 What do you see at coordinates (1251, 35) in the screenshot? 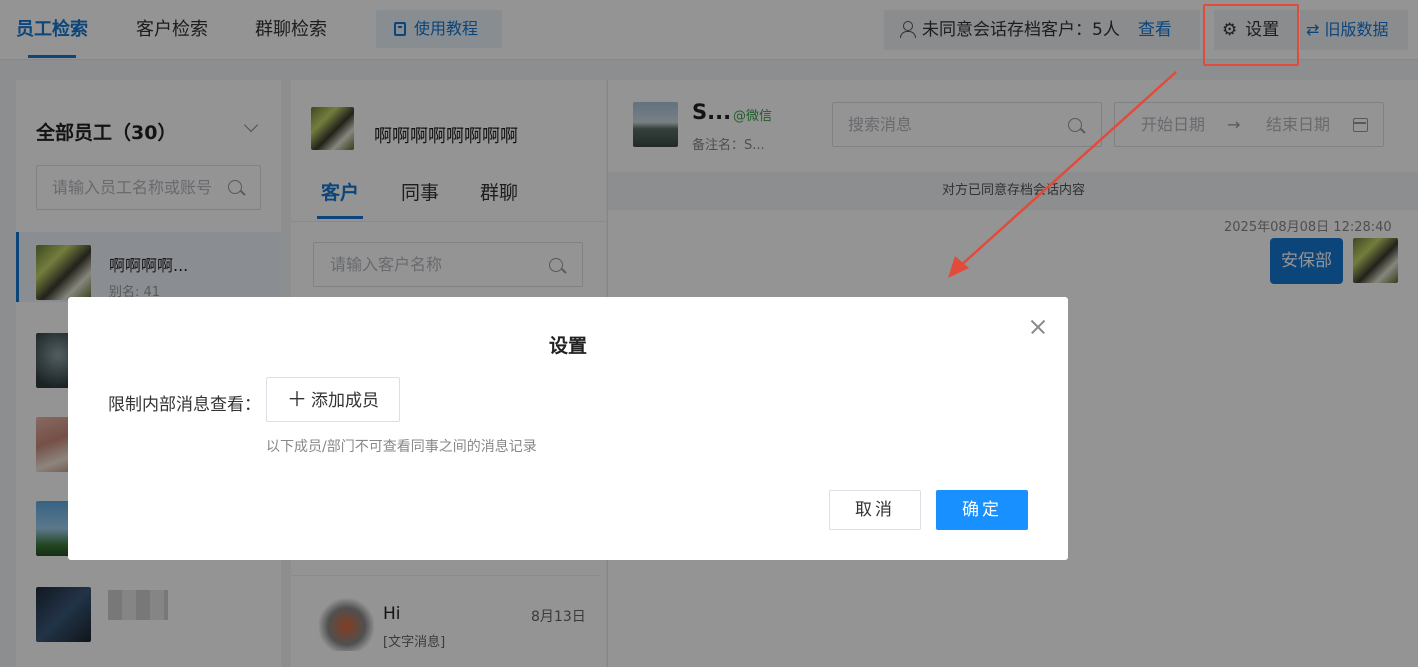
I see `highlight-box` at bounding box center [1251, 35].